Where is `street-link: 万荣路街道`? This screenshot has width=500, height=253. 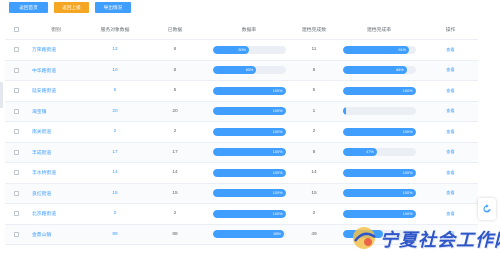 street-link: 万荣路街道 is located at coordinates (56, 49).